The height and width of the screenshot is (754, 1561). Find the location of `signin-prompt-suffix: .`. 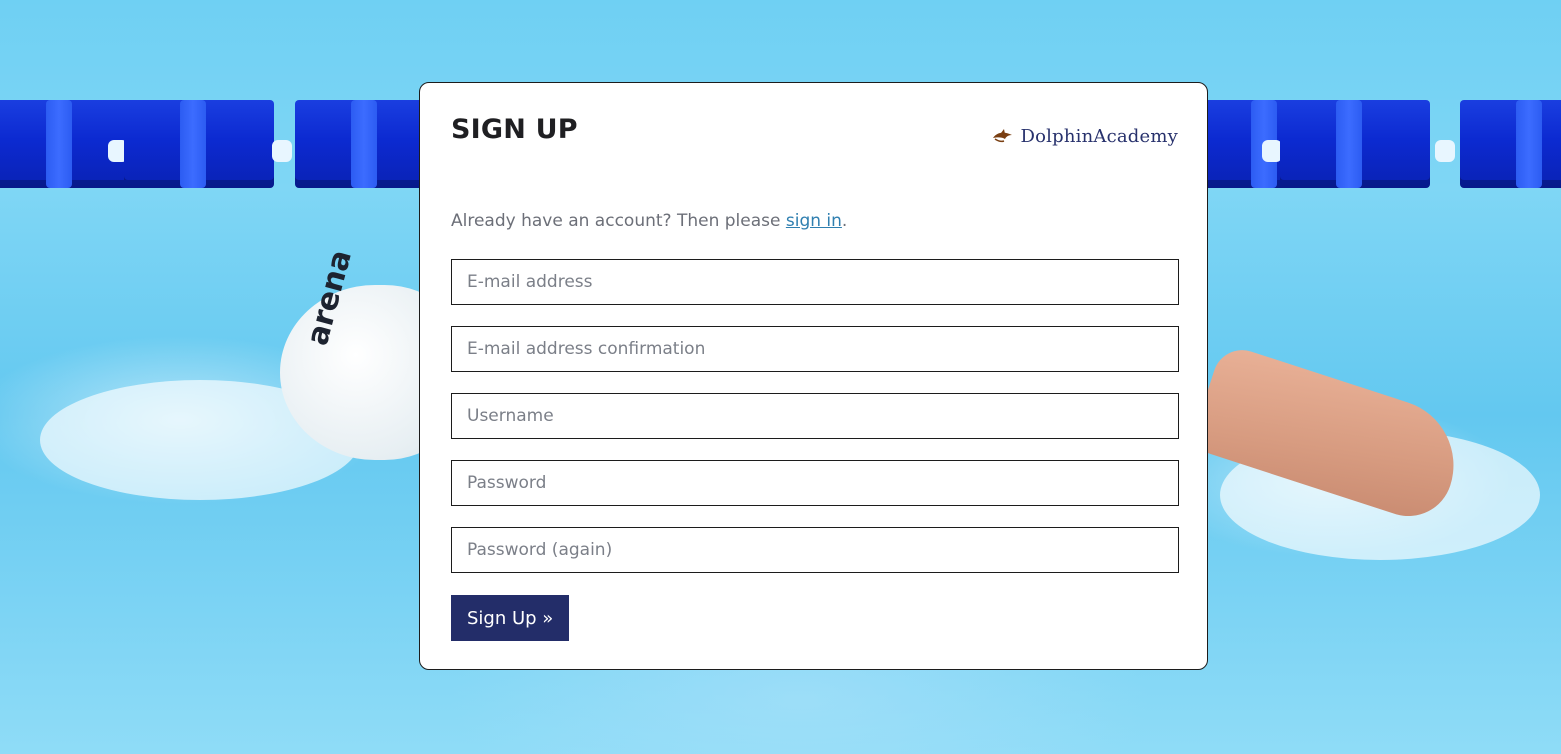

signin-prompt-suffix: . is located at coordinates (844, 221).